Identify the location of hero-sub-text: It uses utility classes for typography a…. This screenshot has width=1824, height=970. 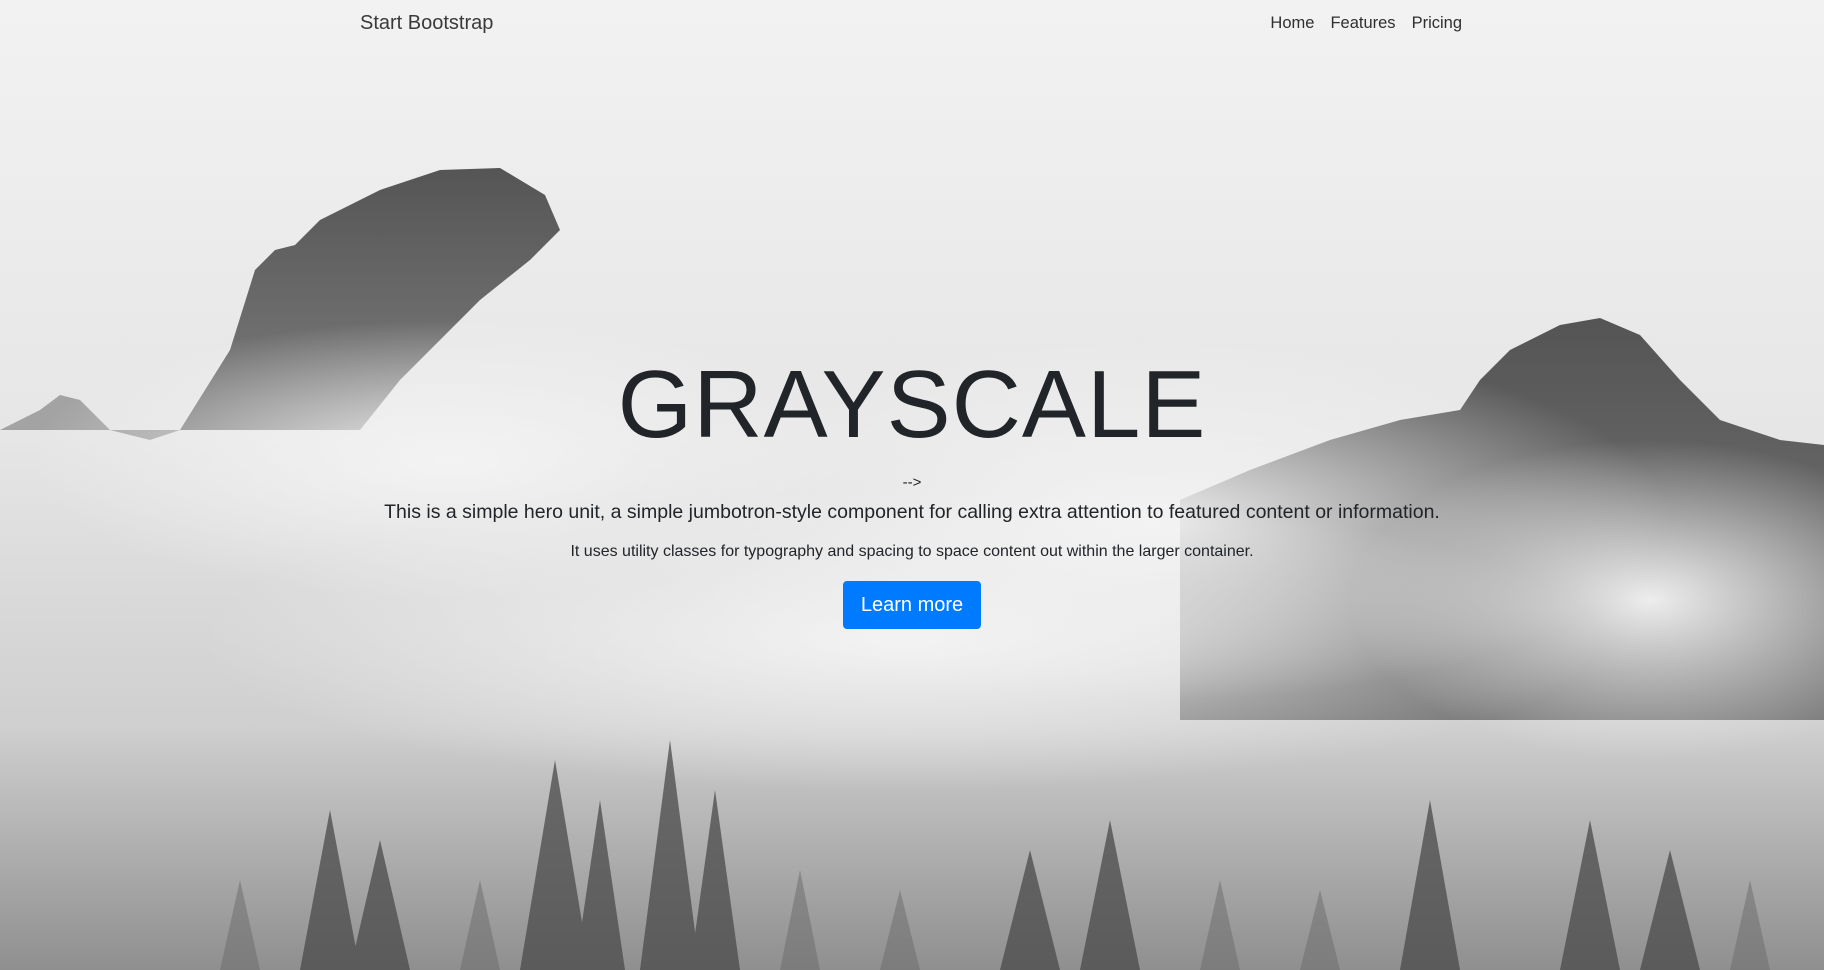
(912, 551).